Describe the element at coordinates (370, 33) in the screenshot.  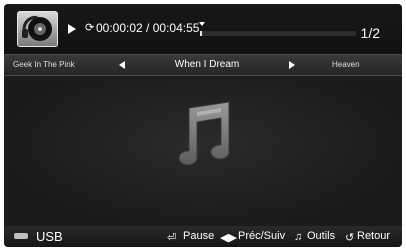
I see `page-indicator: 1/2` at that location.